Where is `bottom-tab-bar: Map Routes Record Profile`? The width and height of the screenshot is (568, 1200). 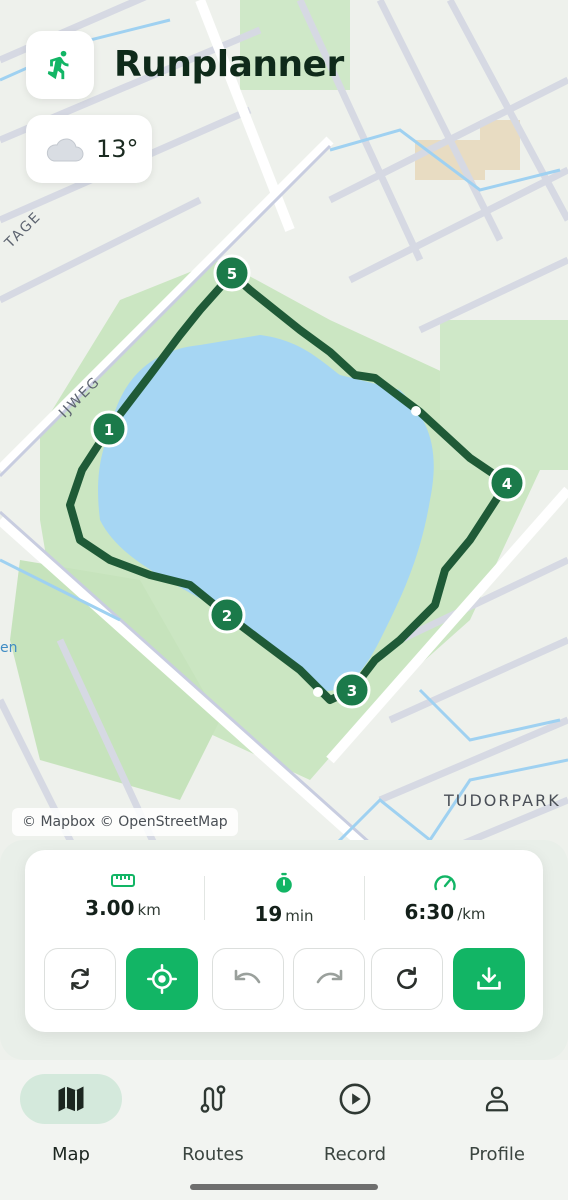
bottom-tab-bar: Map Routes Record Profile is located at coordinates (284, 1130).